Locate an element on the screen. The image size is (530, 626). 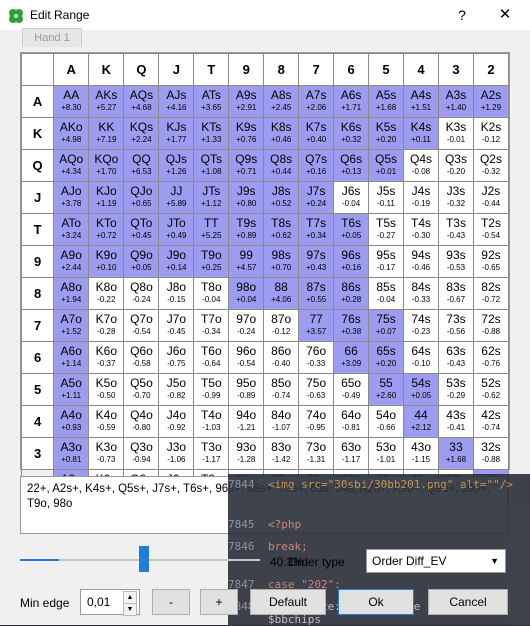
hand-cell: 85s -0.04 is located at coordinates (386, 293).